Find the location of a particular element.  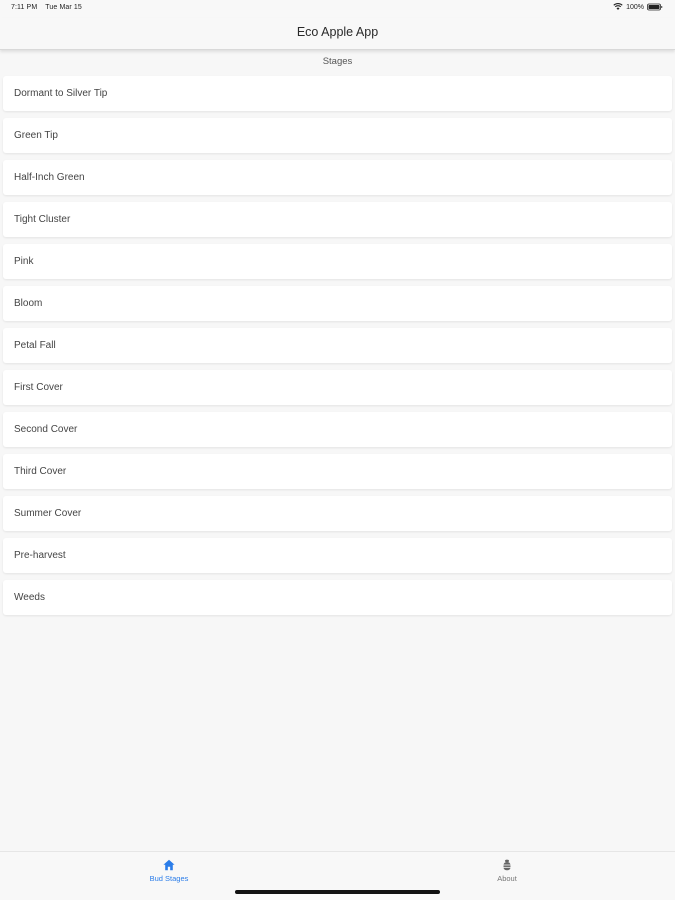

home-indicator is located at coordinates (337, 892).